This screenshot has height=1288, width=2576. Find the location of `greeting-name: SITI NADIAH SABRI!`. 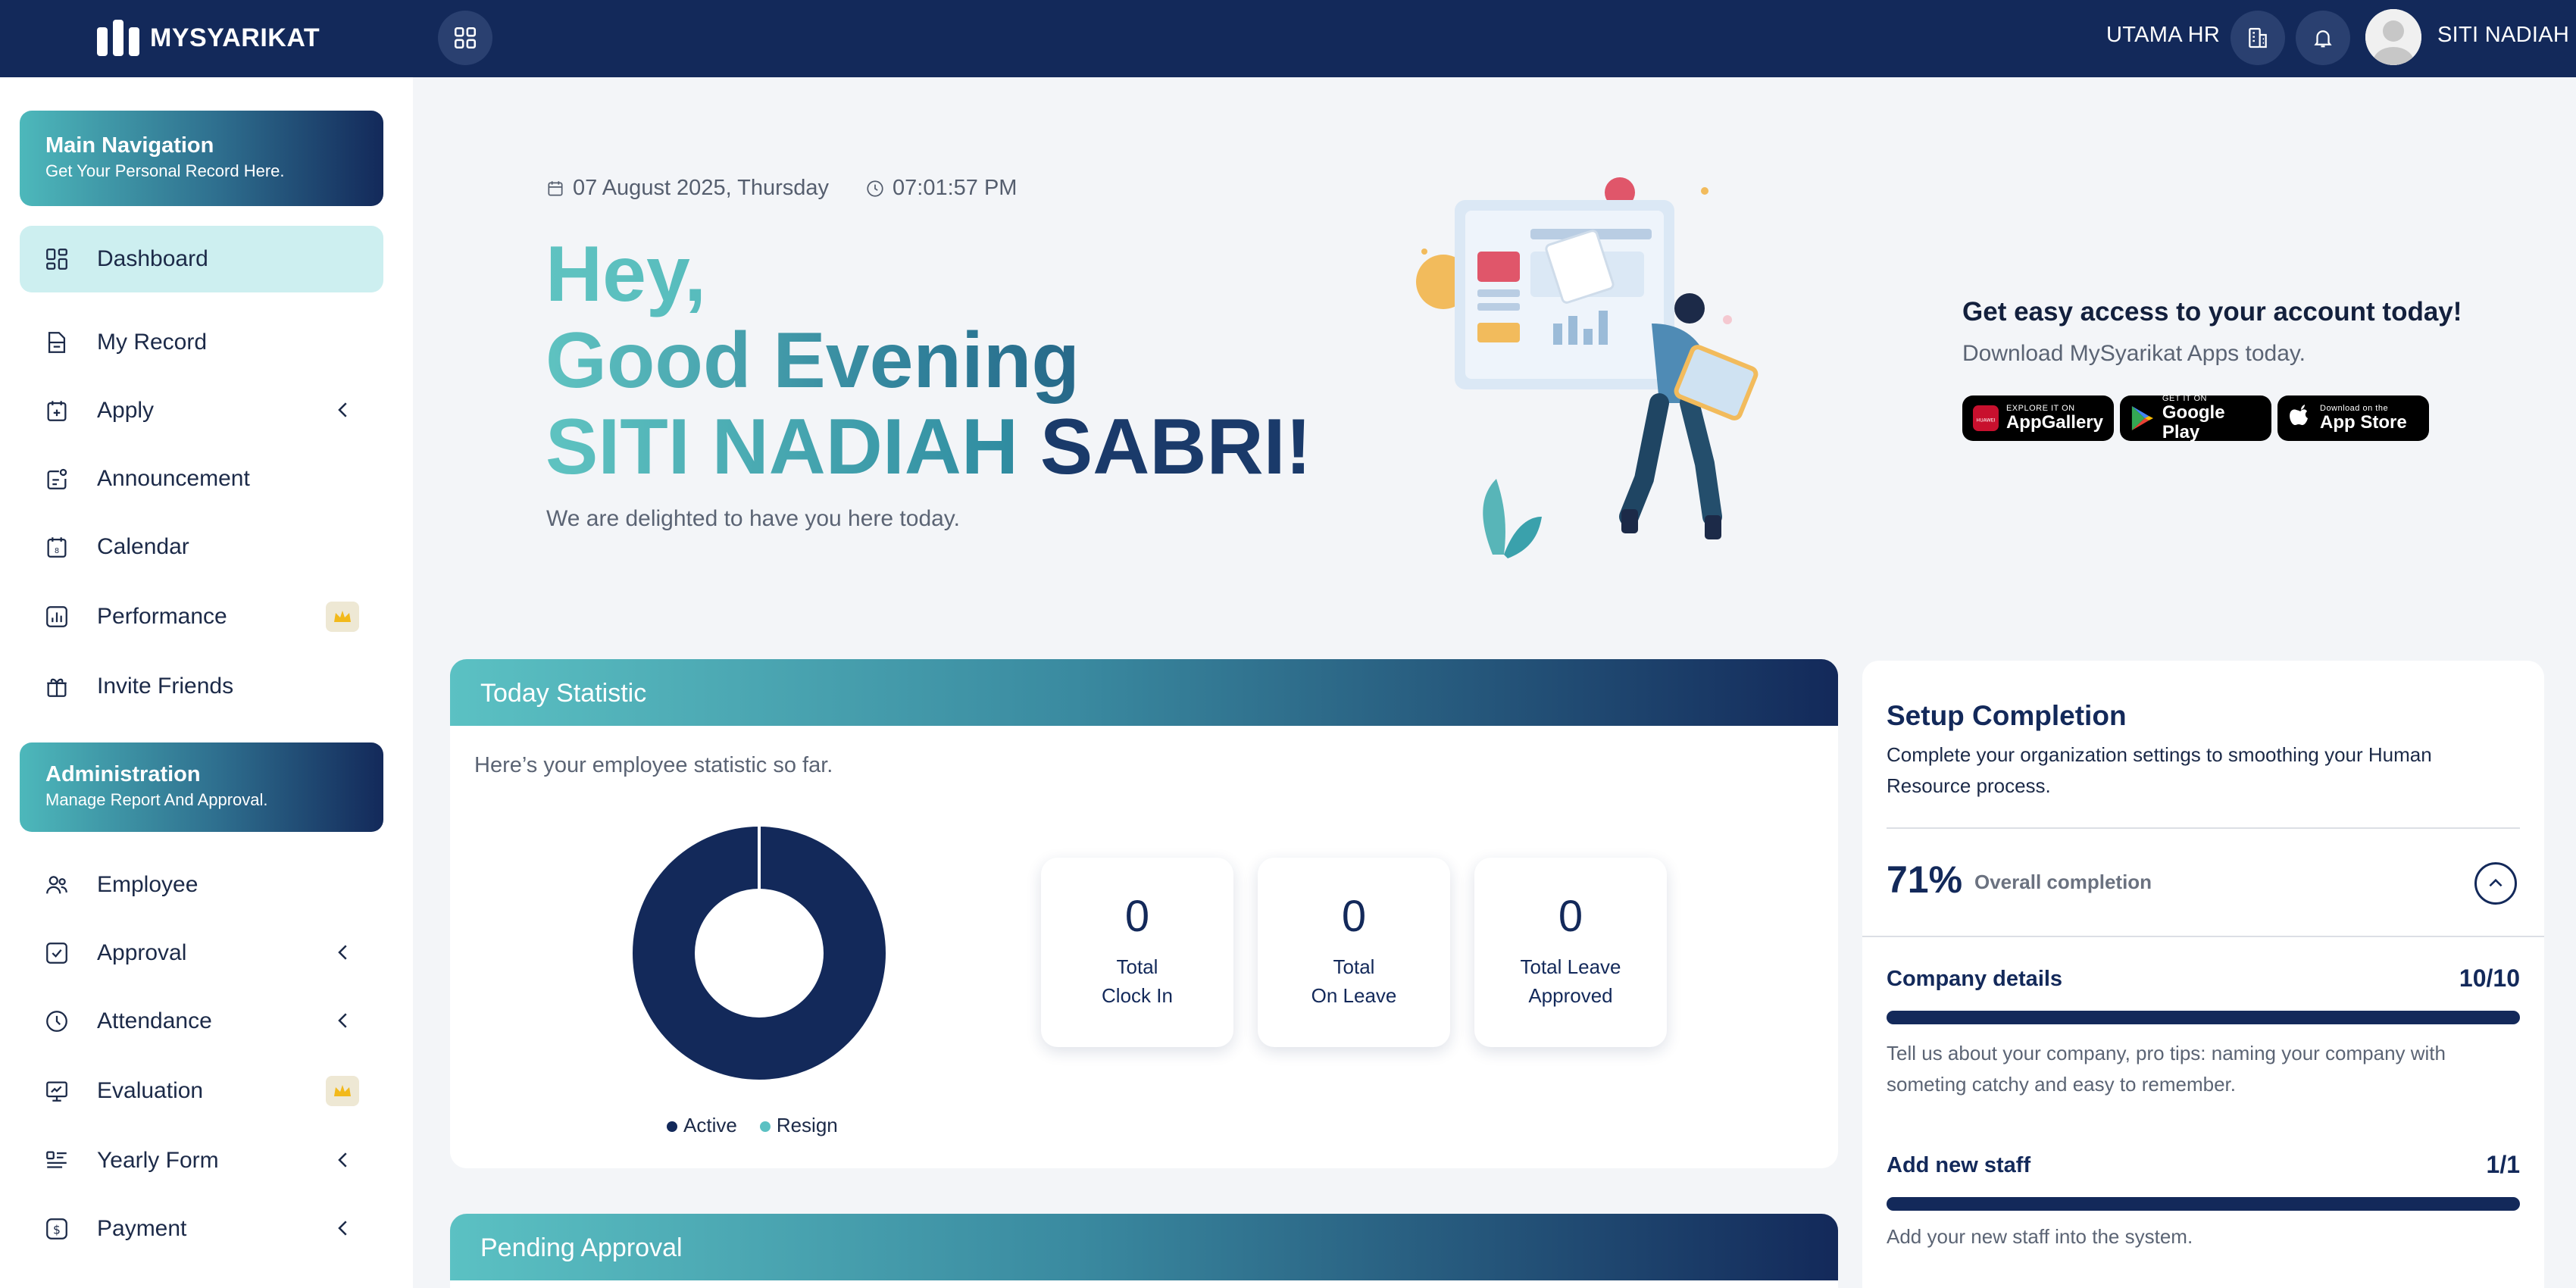

greeting-name: SITI NADIAH SABRI! is located at coordinates (928, 447).